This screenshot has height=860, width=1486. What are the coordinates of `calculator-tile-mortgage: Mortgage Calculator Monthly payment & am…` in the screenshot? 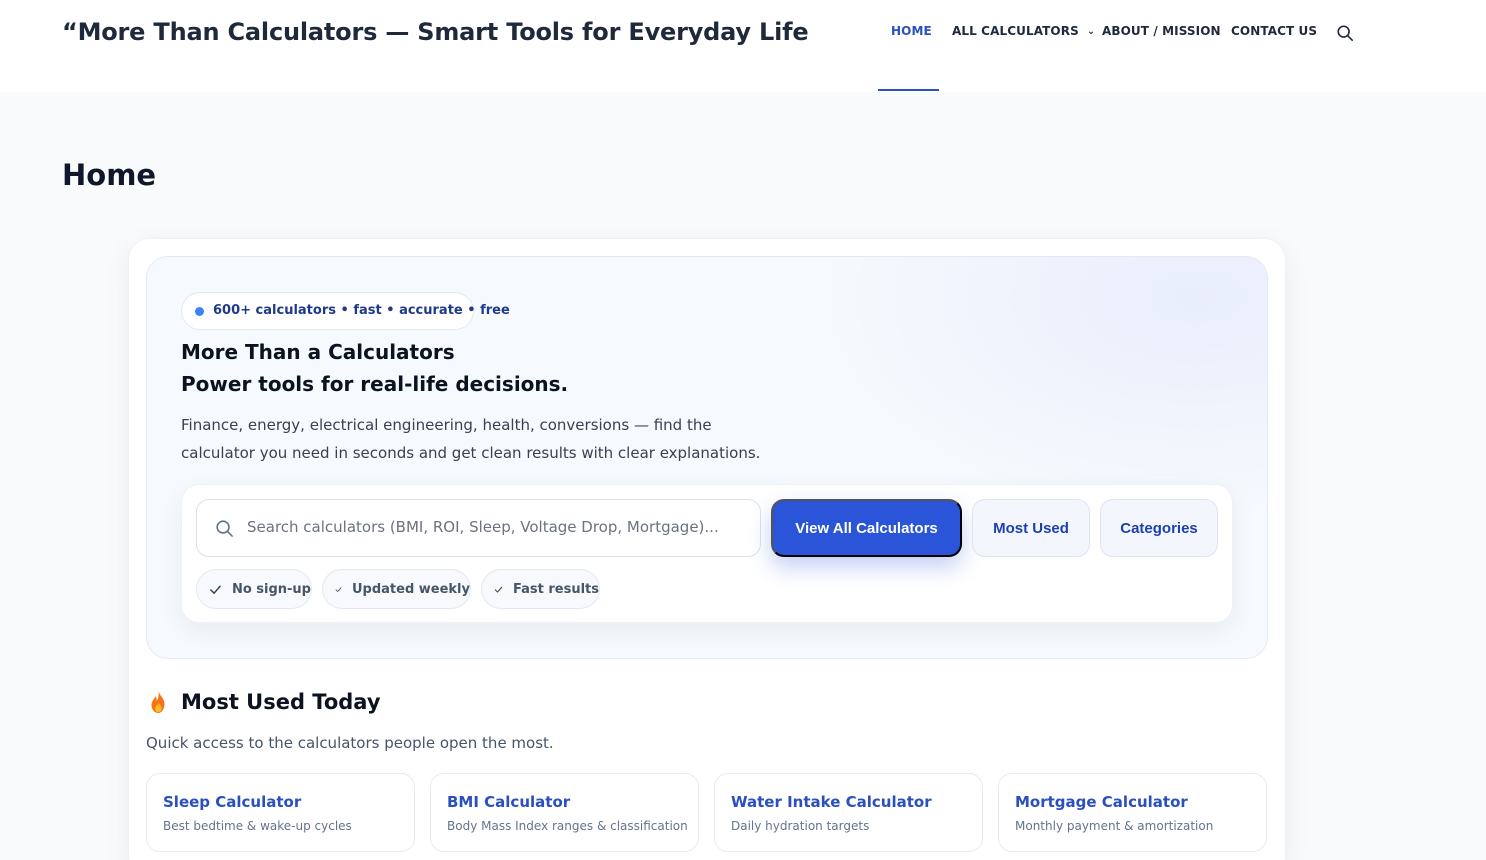 It's located at (1132, 812).